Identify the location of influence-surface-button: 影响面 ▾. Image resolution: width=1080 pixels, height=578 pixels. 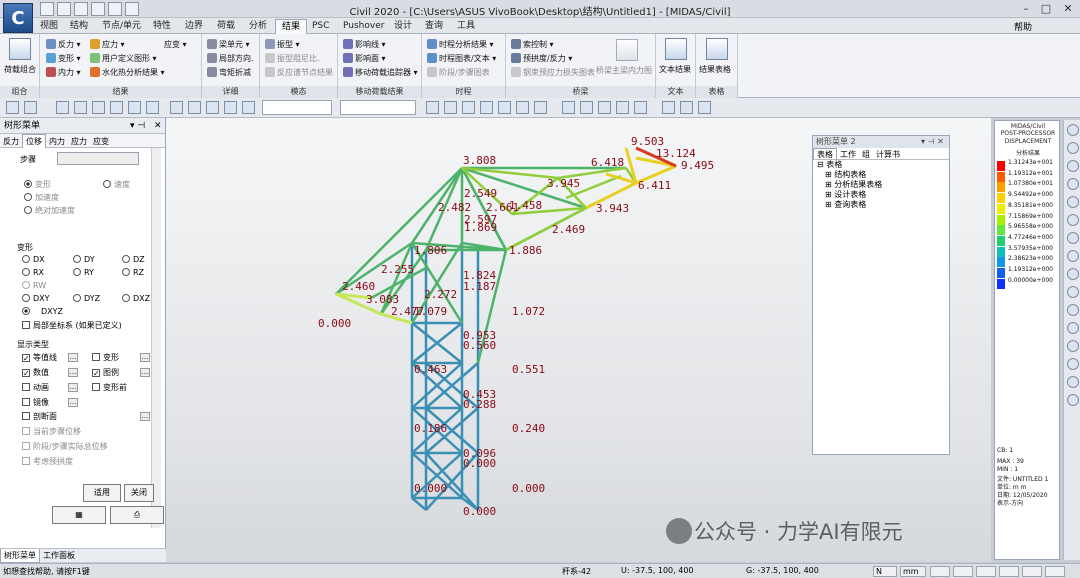
(364, 58).